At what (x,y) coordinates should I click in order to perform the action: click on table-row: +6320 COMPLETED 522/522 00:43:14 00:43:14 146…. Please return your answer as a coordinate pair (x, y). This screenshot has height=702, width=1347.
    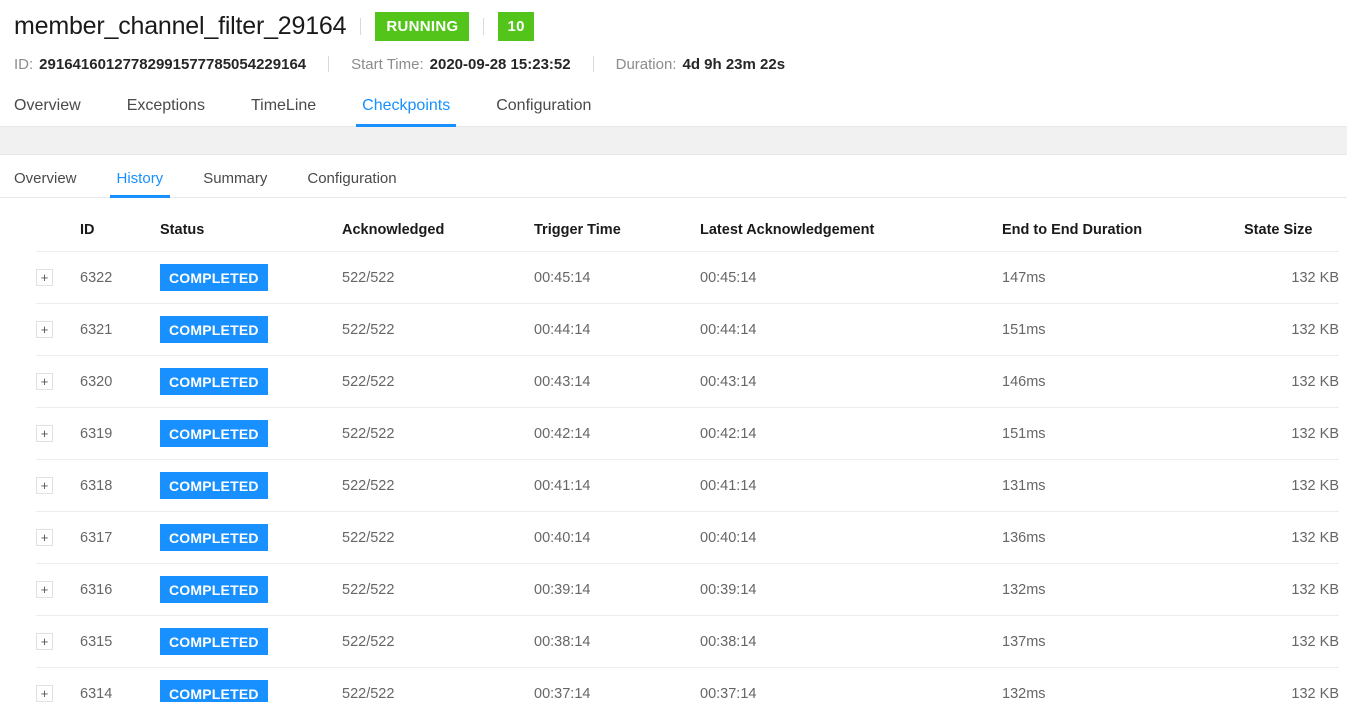
    Looking at the image, I should click on (687, 381).